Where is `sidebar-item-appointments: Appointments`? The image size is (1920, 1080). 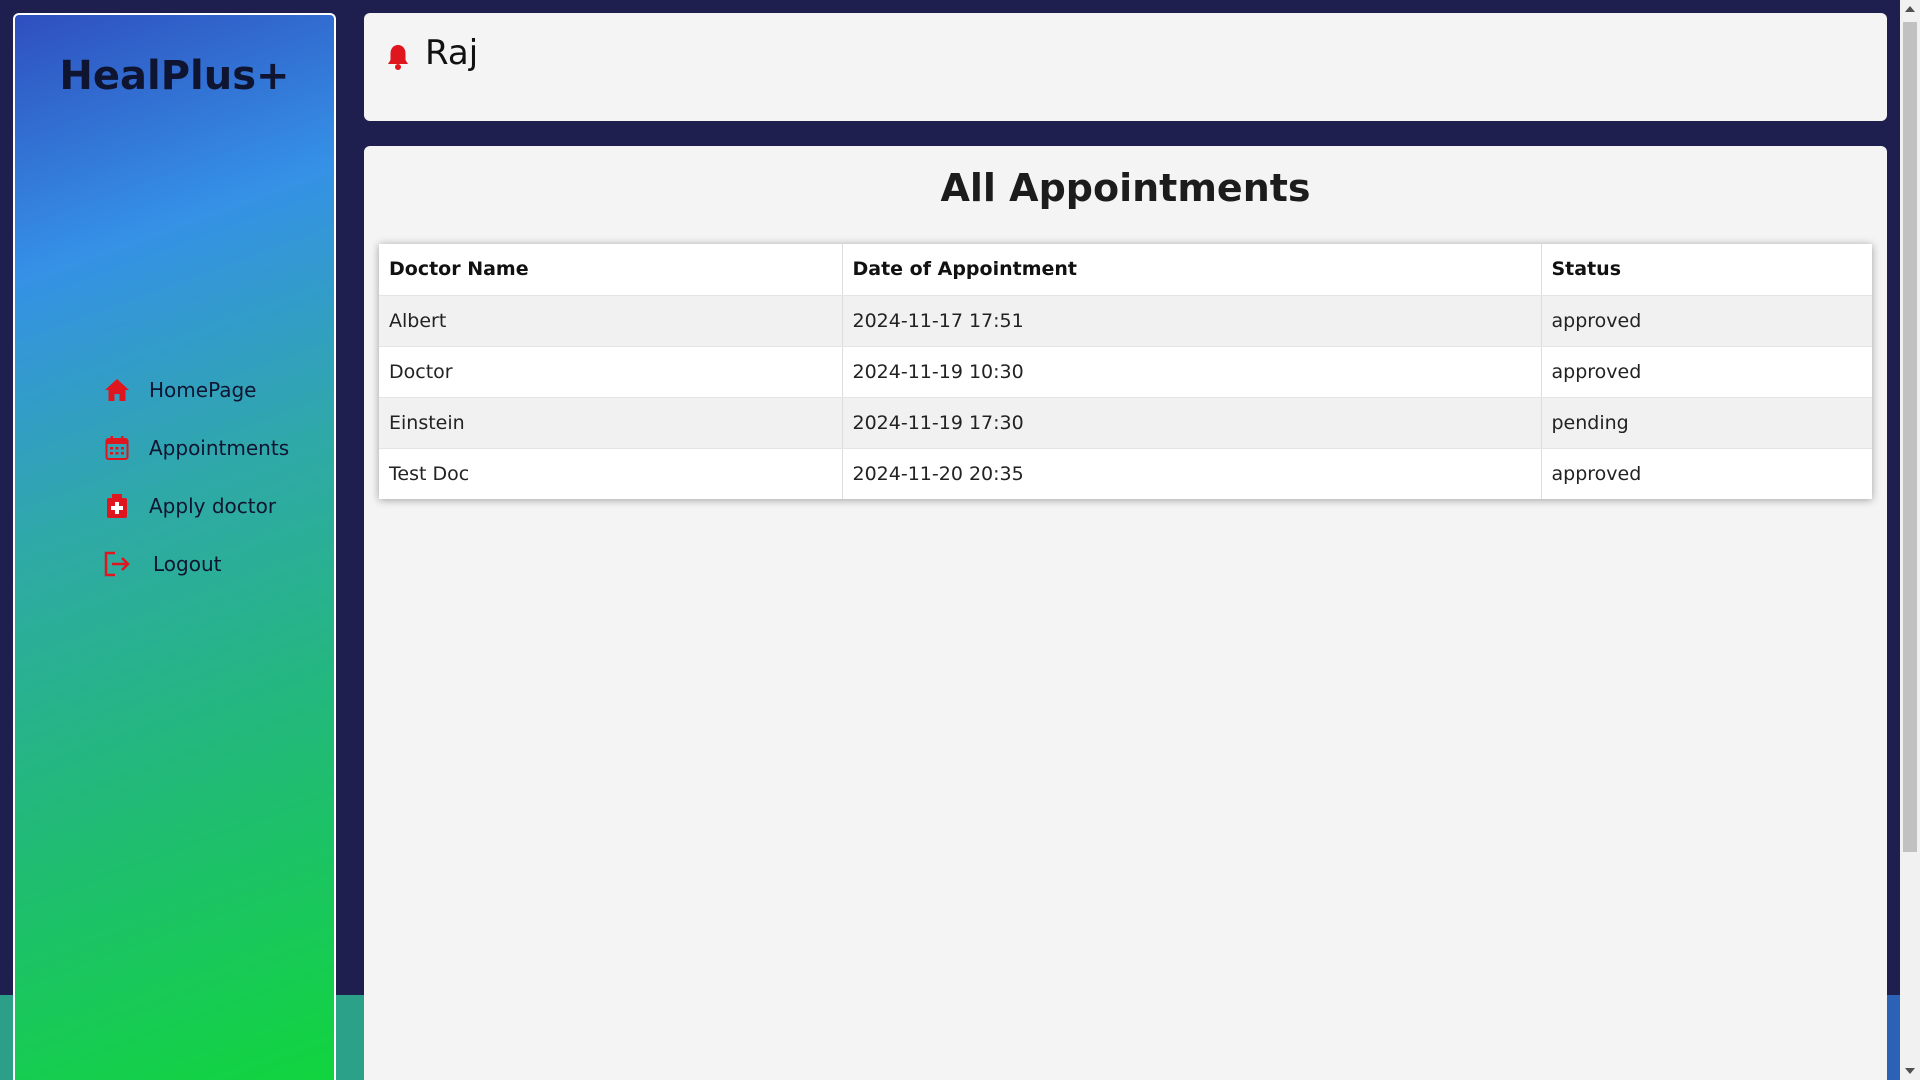
sidebar-item-appointments: Appointments is located at coordinates (196, 448).